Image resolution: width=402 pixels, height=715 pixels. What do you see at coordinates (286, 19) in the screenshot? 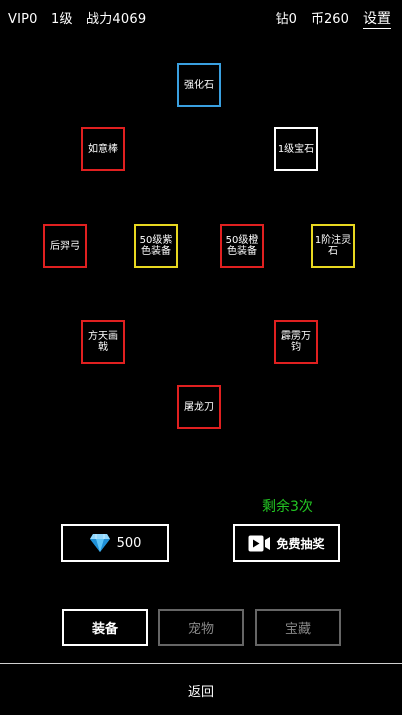
I see `diamond-count: 钻0` at bounding box center [286, 19].